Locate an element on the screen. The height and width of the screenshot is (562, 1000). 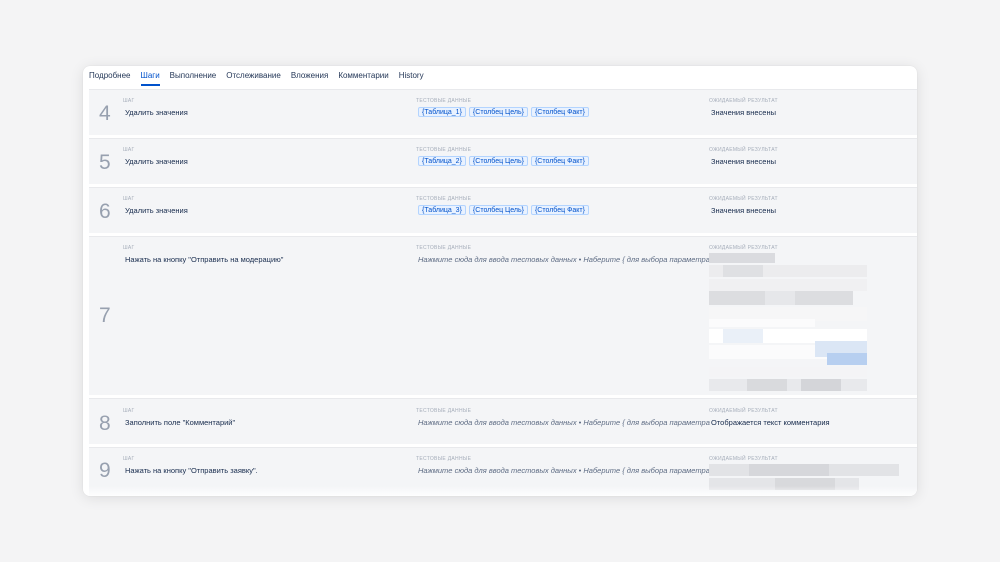
tab-details: Подробнее is located at coordinates (110, 77).